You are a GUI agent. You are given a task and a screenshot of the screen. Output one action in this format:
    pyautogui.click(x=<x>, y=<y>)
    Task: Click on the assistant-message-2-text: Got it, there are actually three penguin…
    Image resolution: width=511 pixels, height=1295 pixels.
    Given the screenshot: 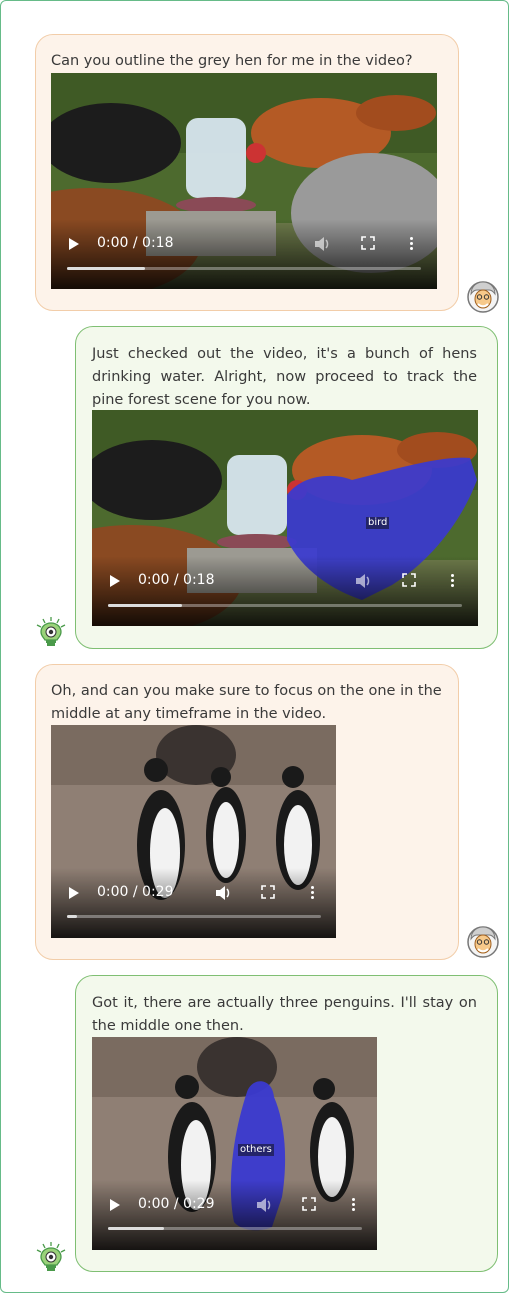 What is the action you would take?
    pyautogui.click(x=284, y=1014)
    